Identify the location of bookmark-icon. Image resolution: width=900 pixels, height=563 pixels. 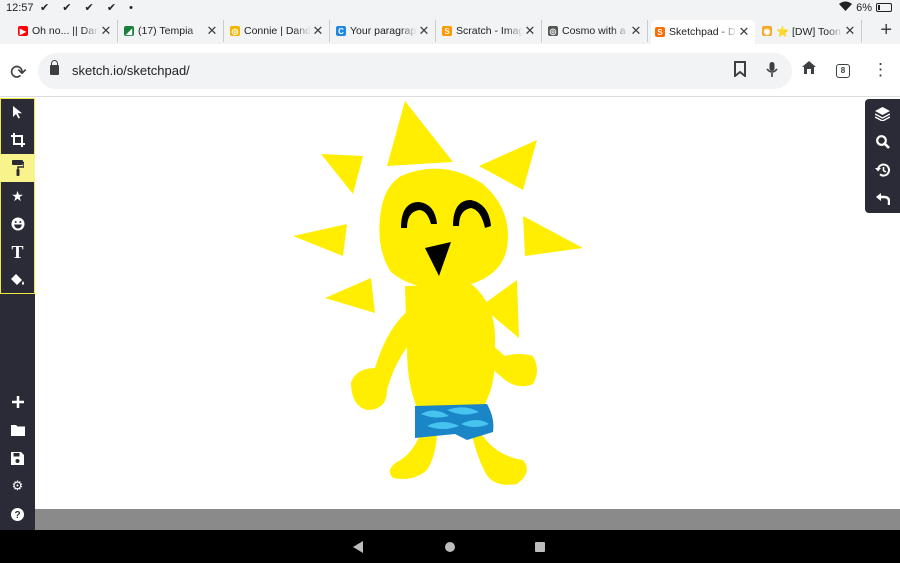
(740, 71).